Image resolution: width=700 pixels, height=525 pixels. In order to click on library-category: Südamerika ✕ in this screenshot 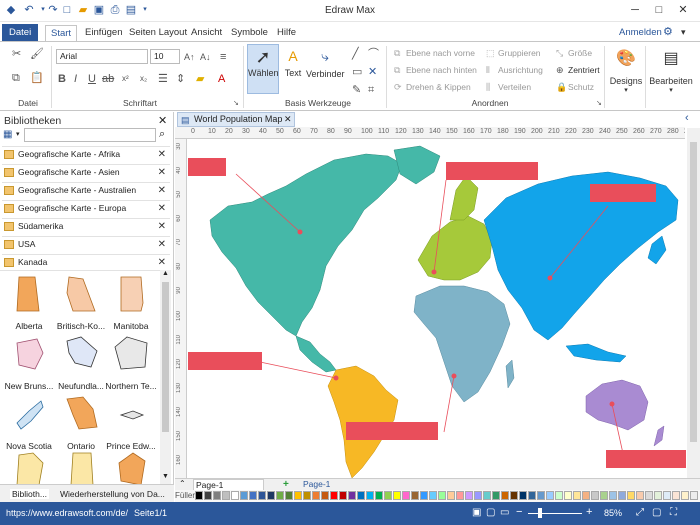, I will do `click(86, 226)`.